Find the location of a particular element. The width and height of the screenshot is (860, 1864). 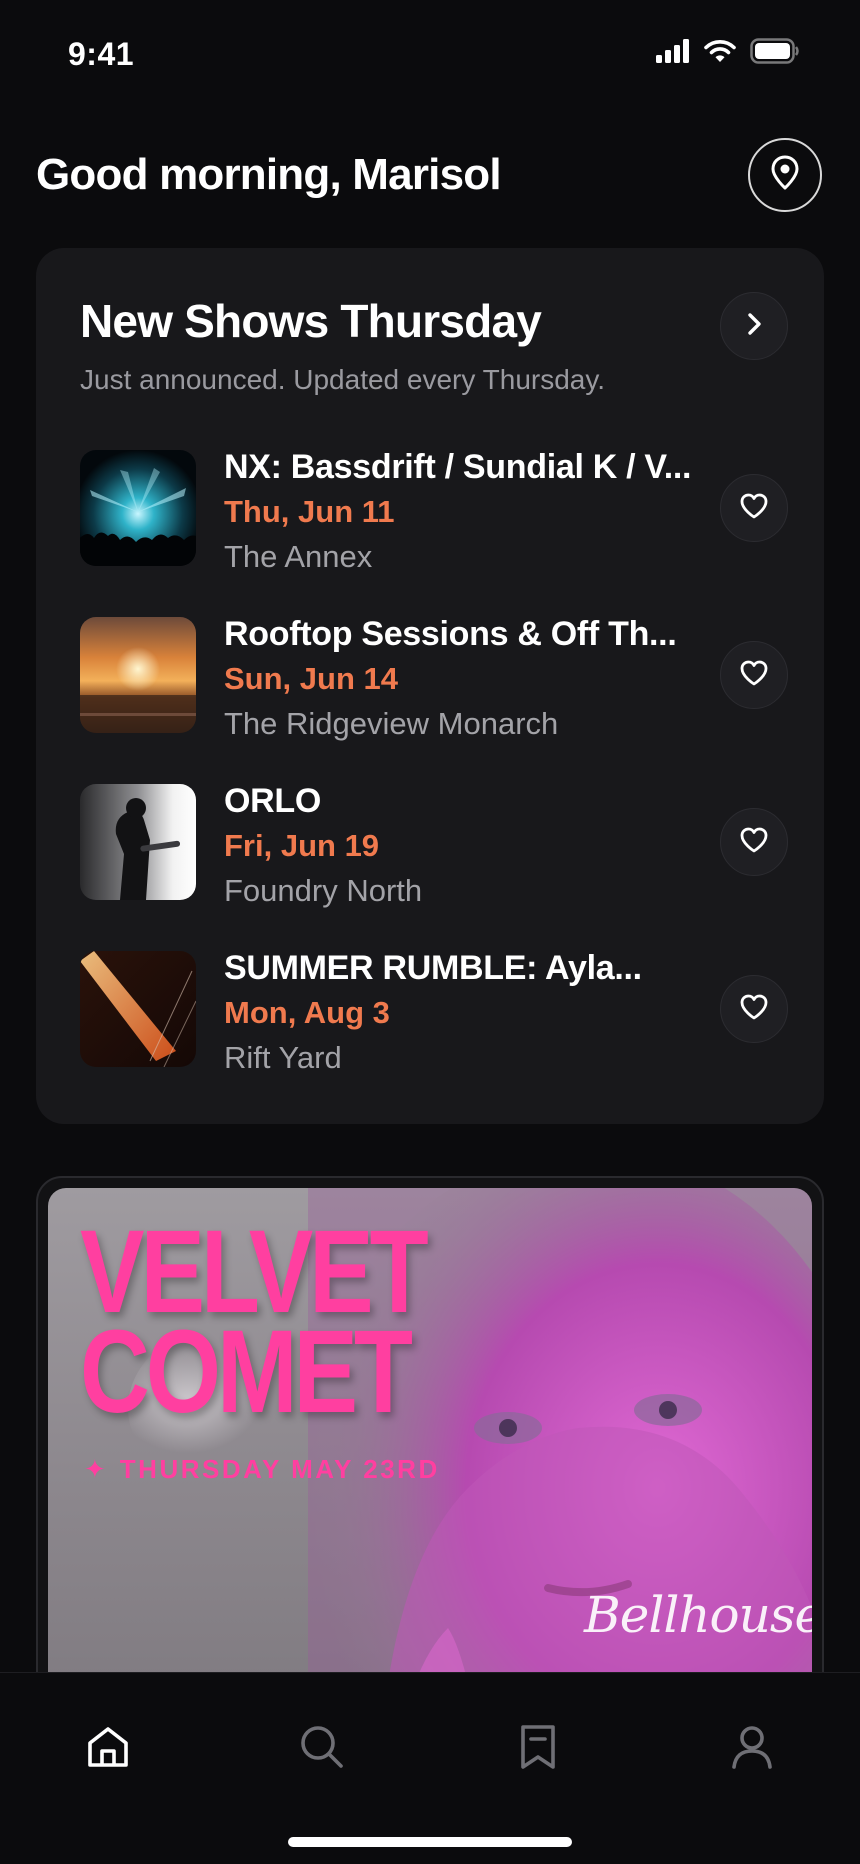

tab-search is located at coordinates (322, 1749).